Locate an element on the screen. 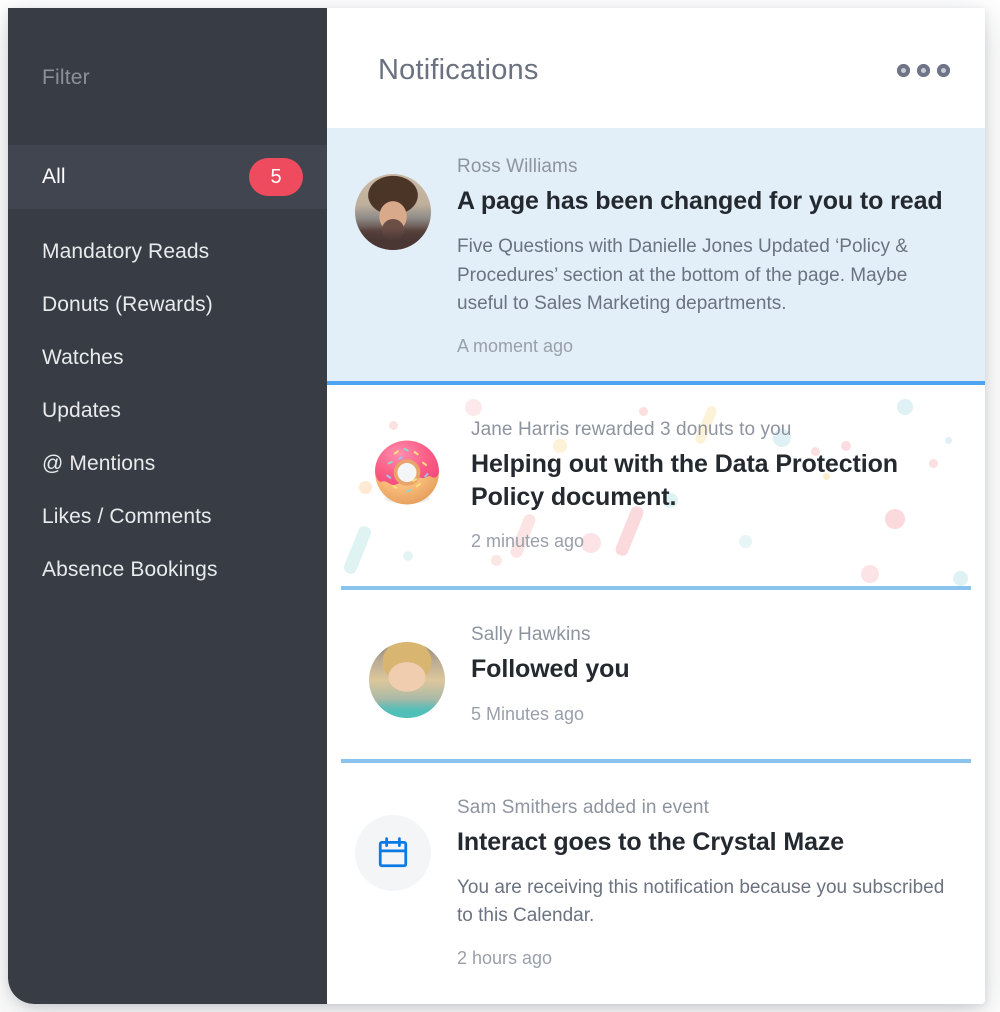  notification-timestamp: 2 hours ago is located at coordinates (505, 957).